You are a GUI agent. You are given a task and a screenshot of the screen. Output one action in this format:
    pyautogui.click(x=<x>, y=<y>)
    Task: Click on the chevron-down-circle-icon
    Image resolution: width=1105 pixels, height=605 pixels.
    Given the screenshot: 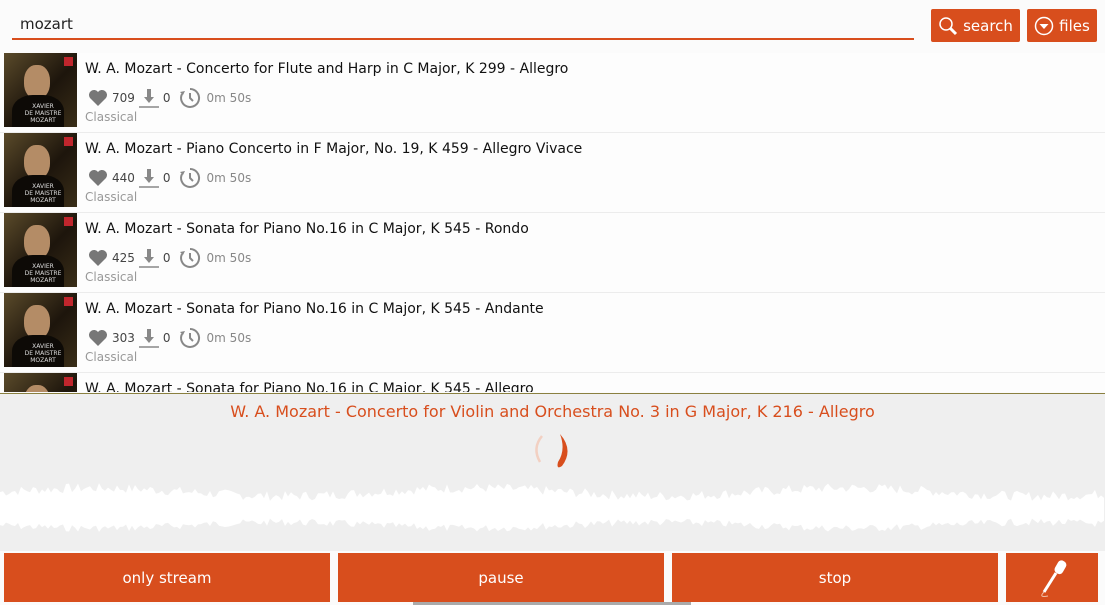 What is the action you would take?
    pyautogui.click(x=1044, y=25)
    